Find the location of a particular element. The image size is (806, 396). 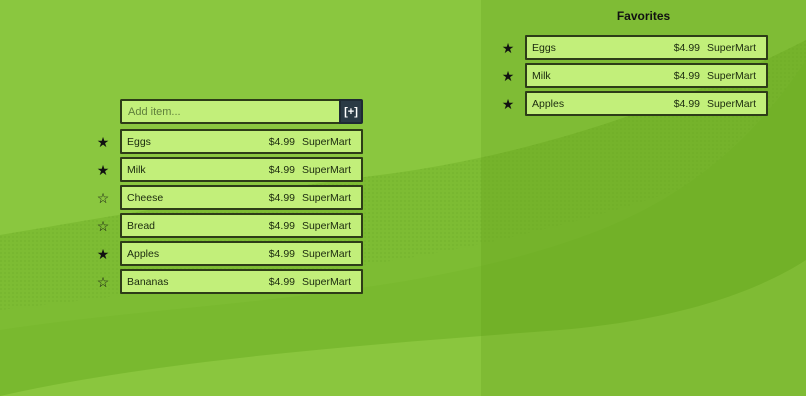

item-card: Bread $4.99 SuperMart is located at coordinates (241, 225).